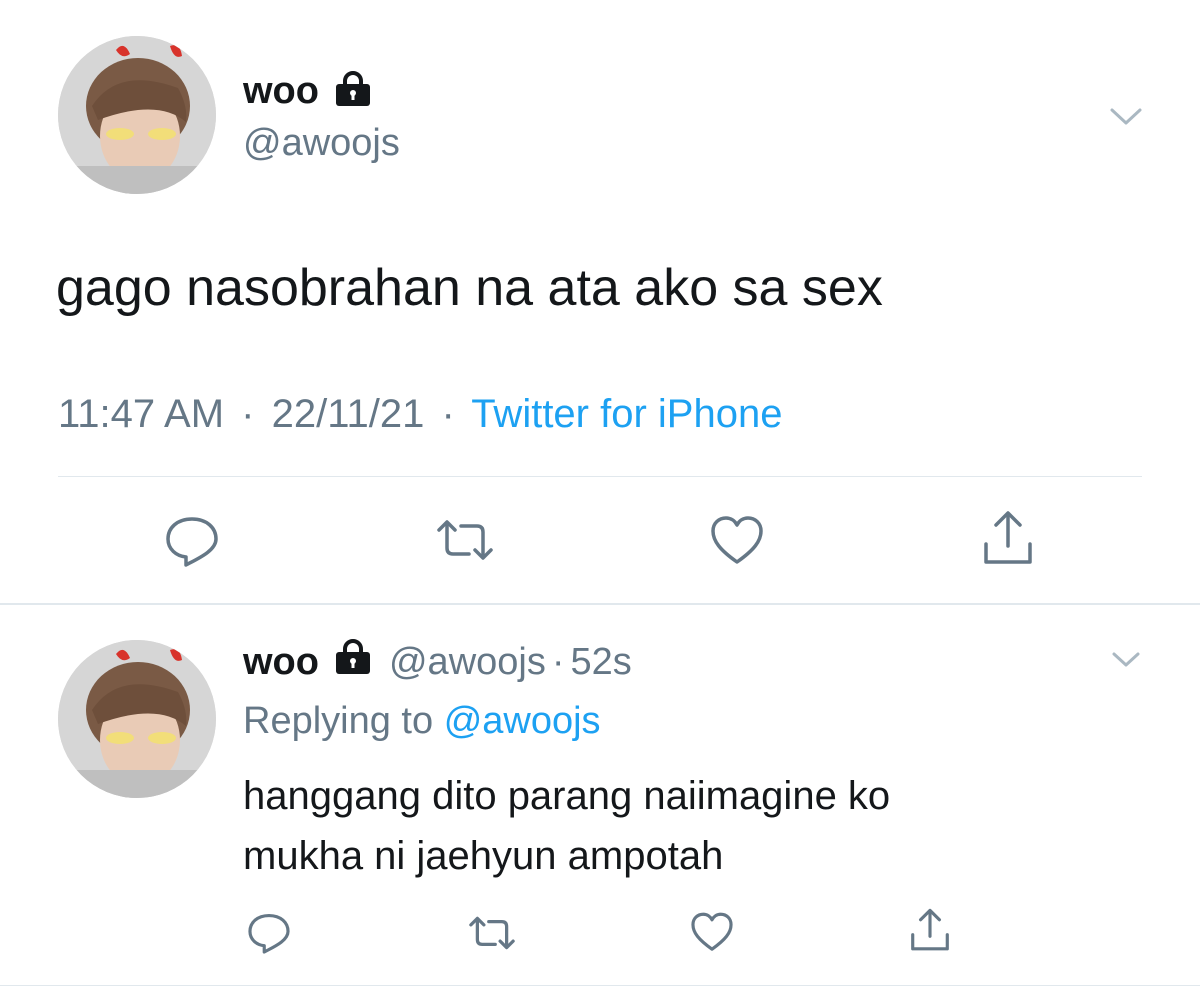 The height and width of the screenshot is (987, 1200). What do you see at coordinates (522, 721) in the screenshot?
I see `replying-to-handle: @awoojs` at bounding box center [522, 721].